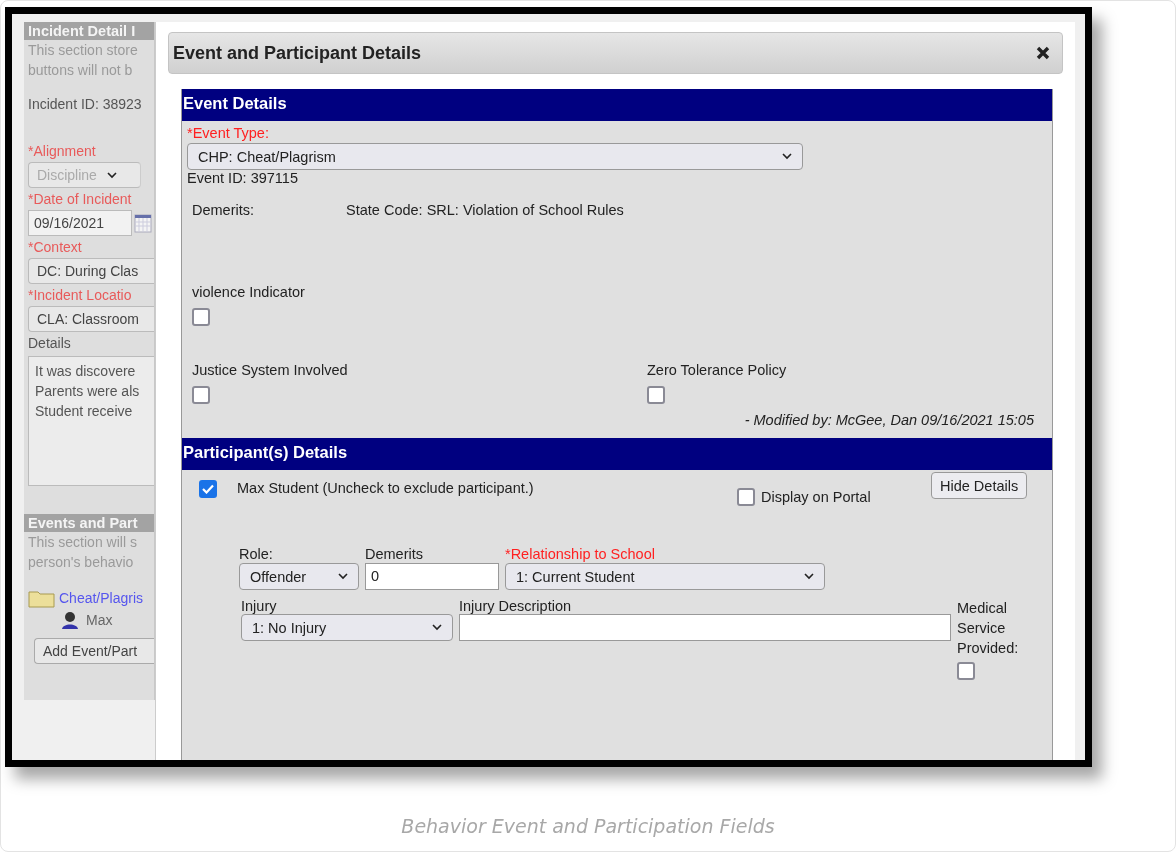  Describe the element at coordinates (495, 156) in the screenshot. I see `event-type-dropdown: CHP: Cheat/Plagrism` at that location.